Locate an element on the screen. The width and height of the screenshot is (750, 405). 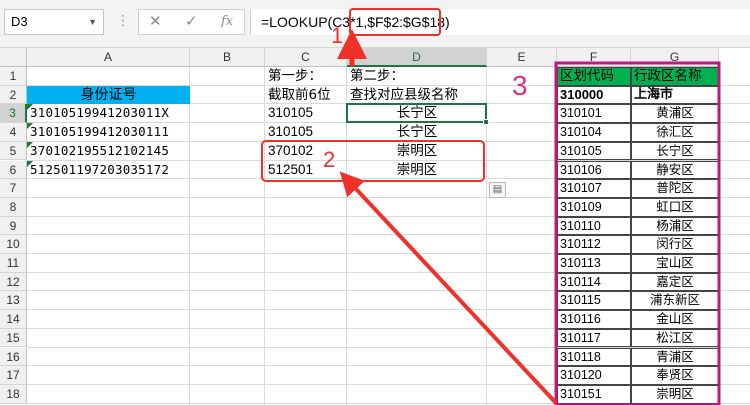
paste-options-icon: ▤ is located at coordinates (497, 190).